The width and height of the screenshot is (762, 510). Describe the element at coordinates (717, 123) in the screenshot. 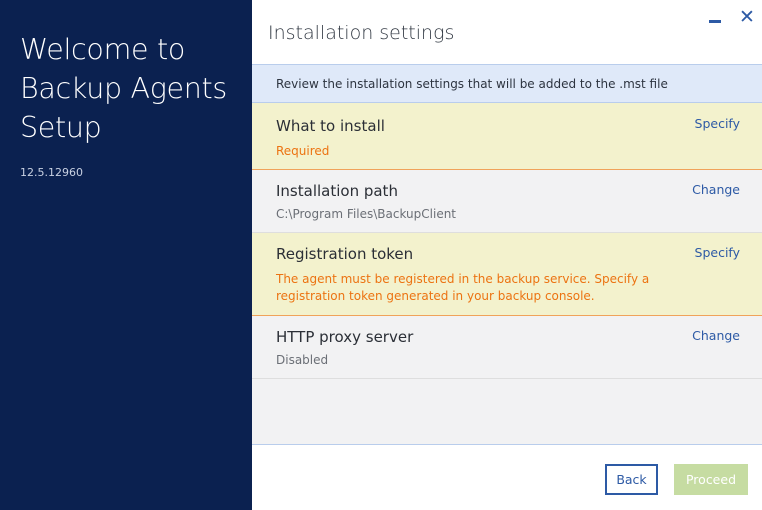

I see `specify-what-to-install-link: Specify` at that location.